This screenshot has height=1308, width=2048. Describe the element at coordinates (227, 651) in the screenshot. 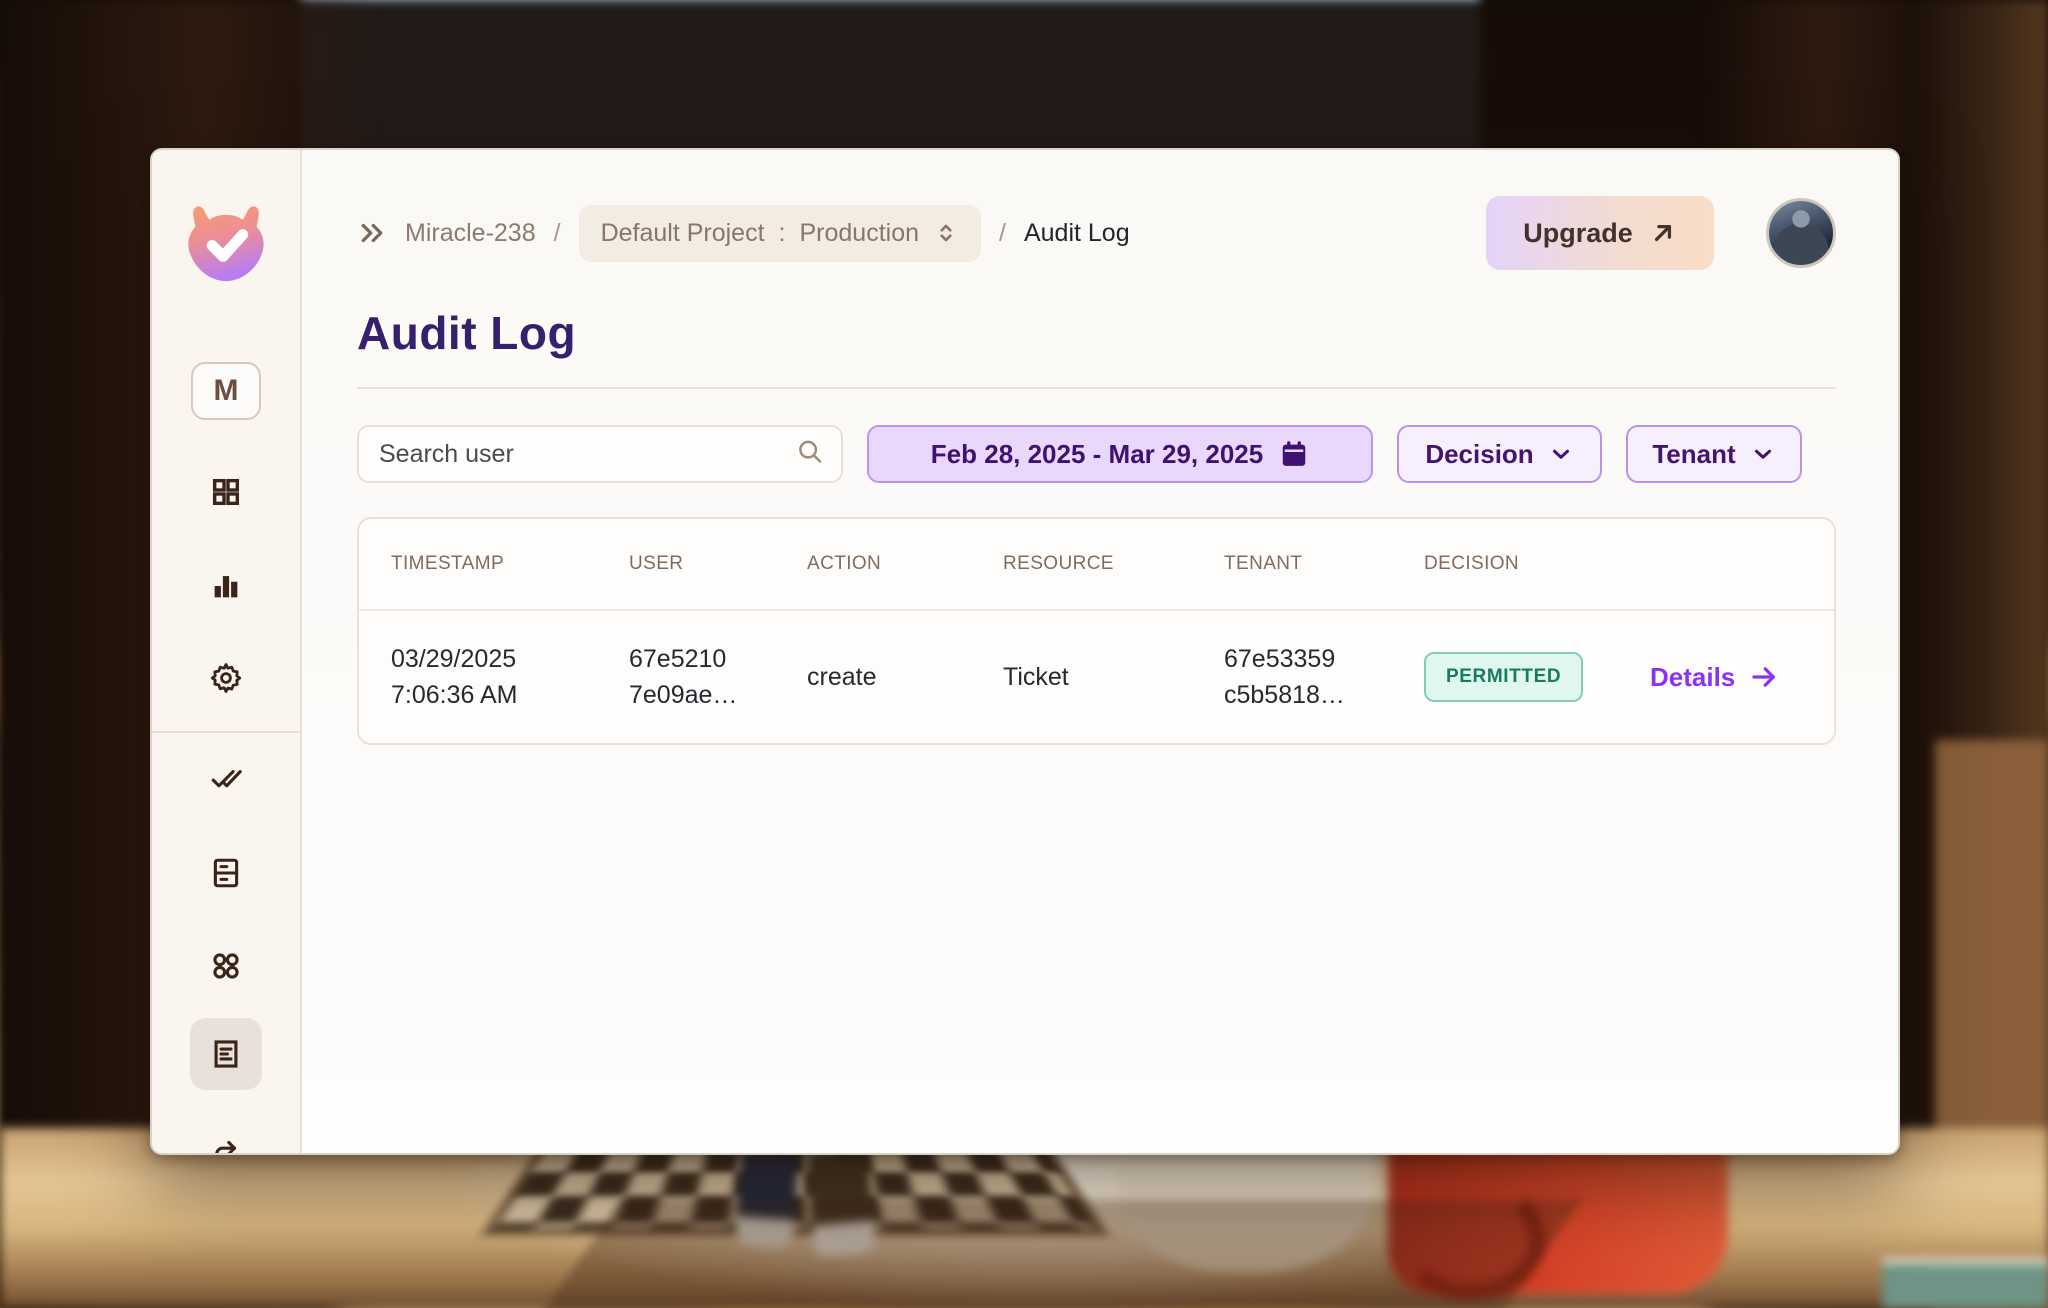

I see `sidebar: M` at that location.